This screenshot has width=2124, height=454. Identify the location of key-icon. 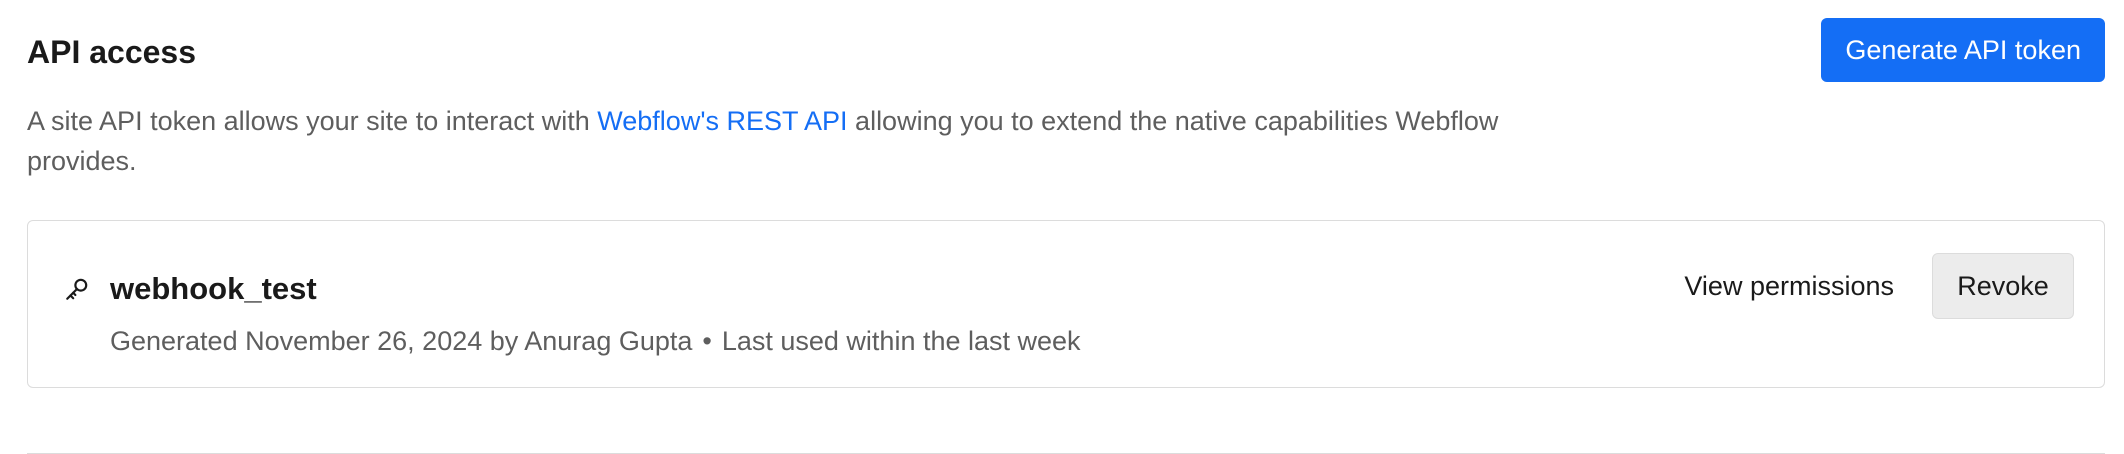
(77, 289).